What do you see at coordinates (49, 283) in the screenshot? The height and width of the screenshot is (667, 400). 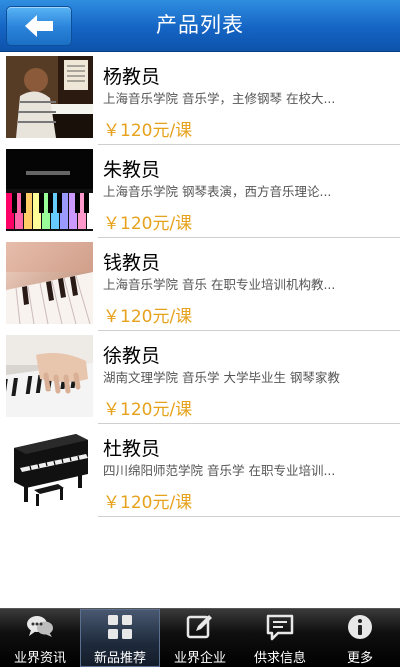 I see `piano-keys-closeup-photo` at bounding box center [49, 283].